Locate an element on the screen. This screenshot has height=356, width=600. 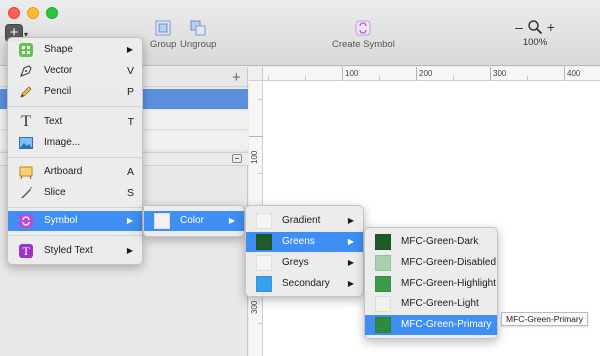
menu-item-label: MFC-Green-Primary is located at coordinates (446, 324).